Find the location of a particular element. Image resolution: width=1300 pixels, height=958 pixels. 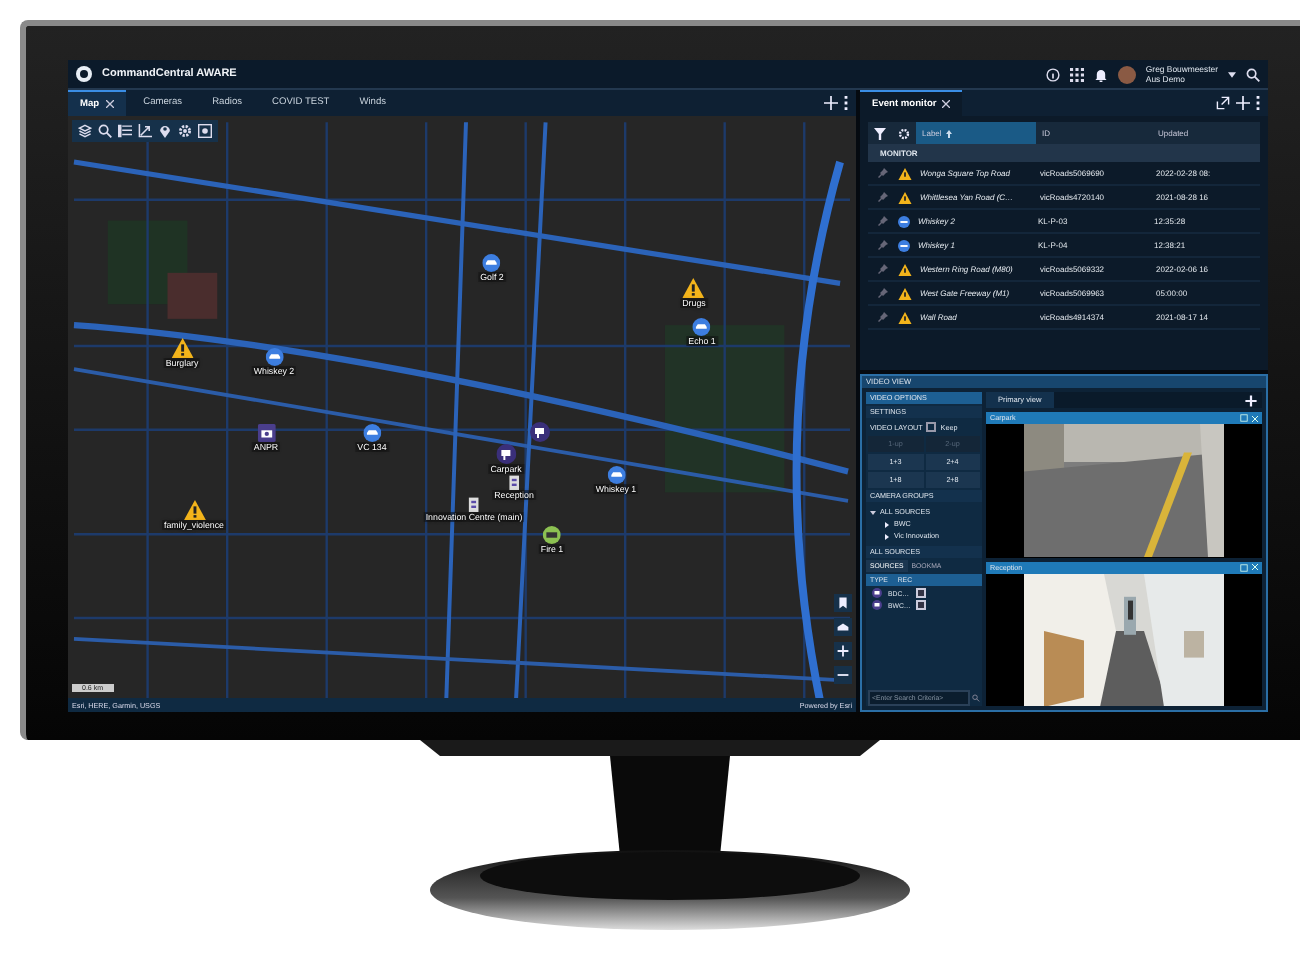

popout-icon is located at coordinates (1223, 103).